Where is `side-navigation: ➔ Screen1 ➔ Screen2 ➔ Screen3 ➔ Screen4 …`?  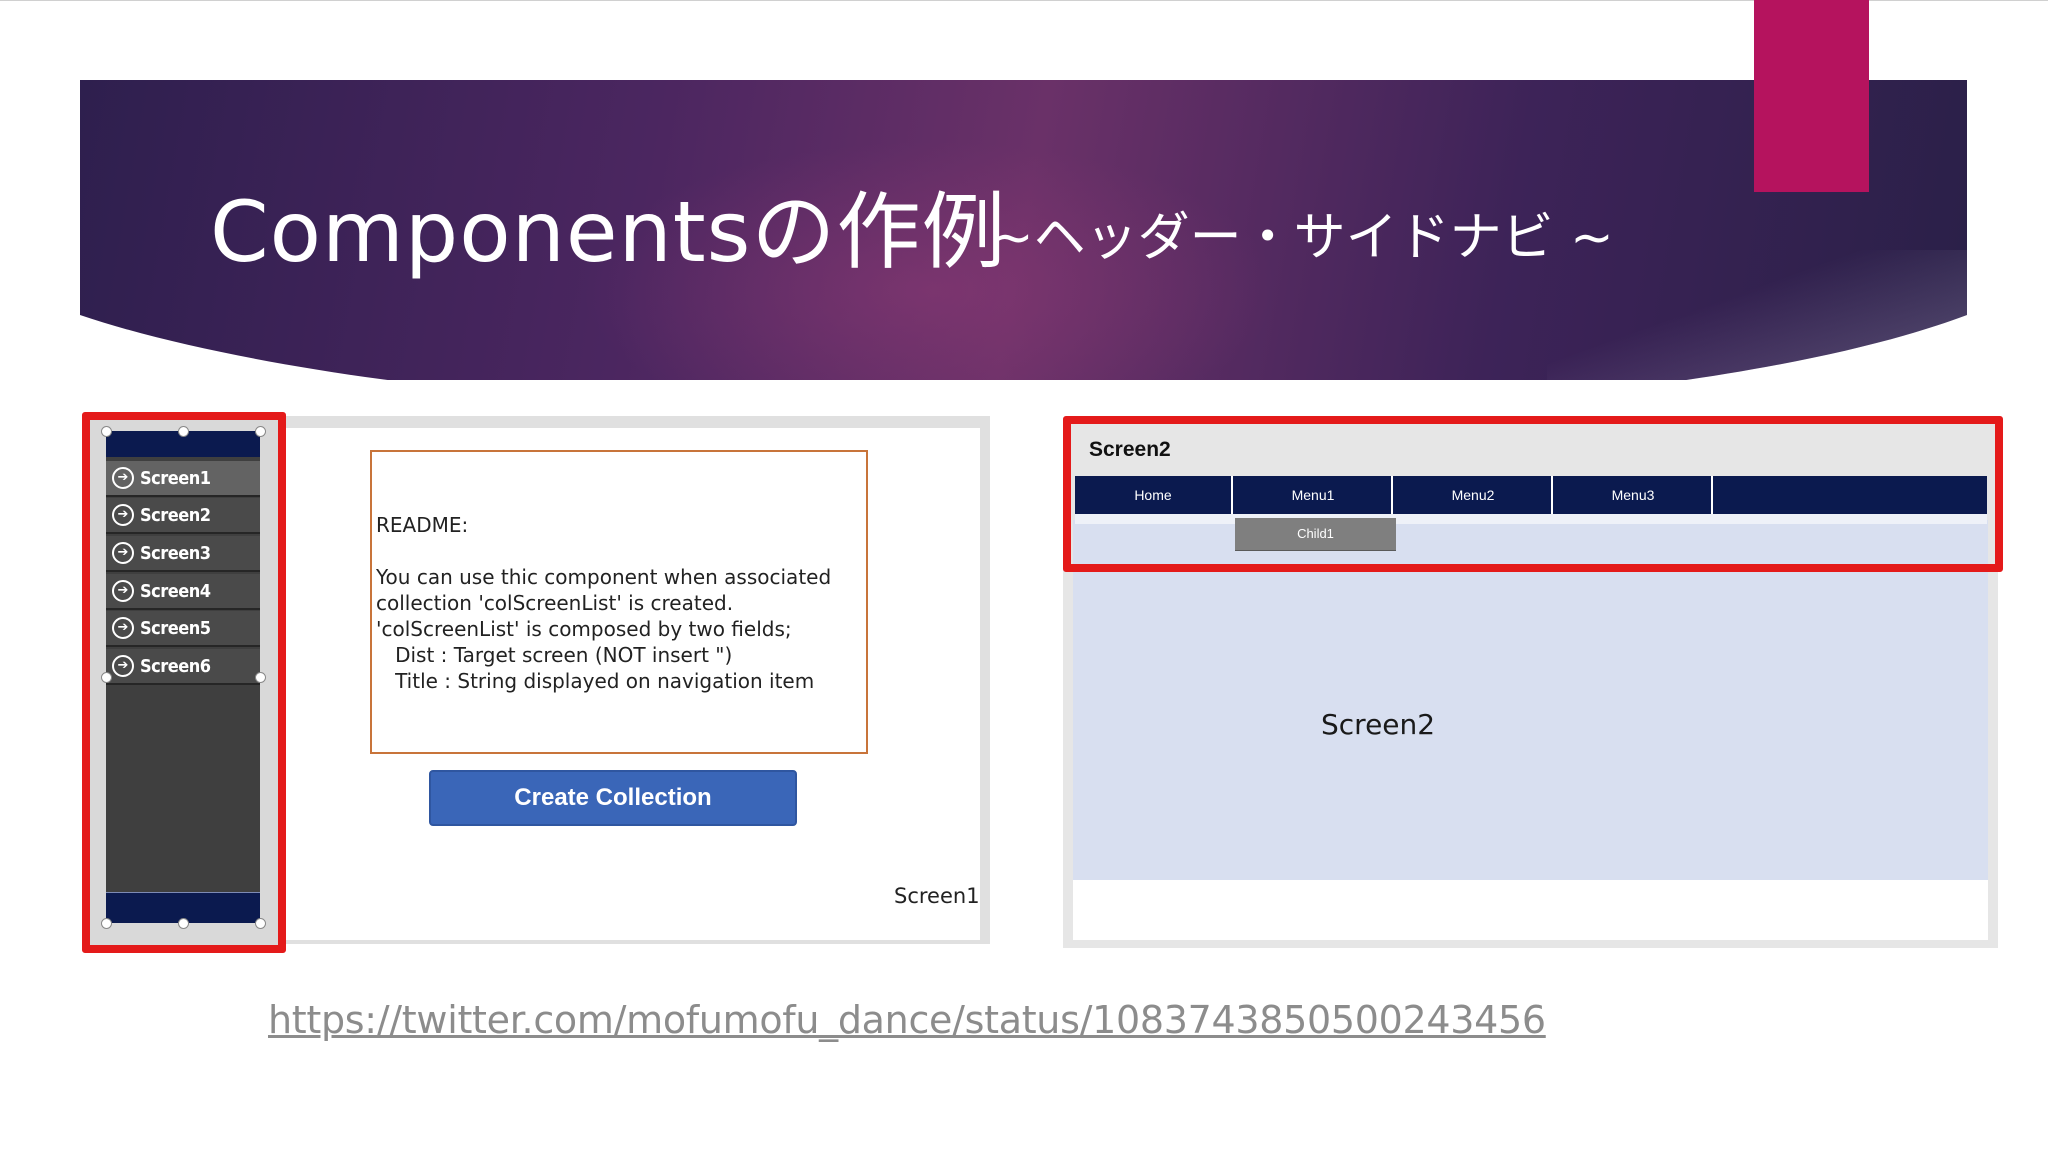 side-navigation: ➔ Screen1 ➔ Screen2 ➔ Screen3 ➔ Screen4 … is located at coordinates (183, 677).